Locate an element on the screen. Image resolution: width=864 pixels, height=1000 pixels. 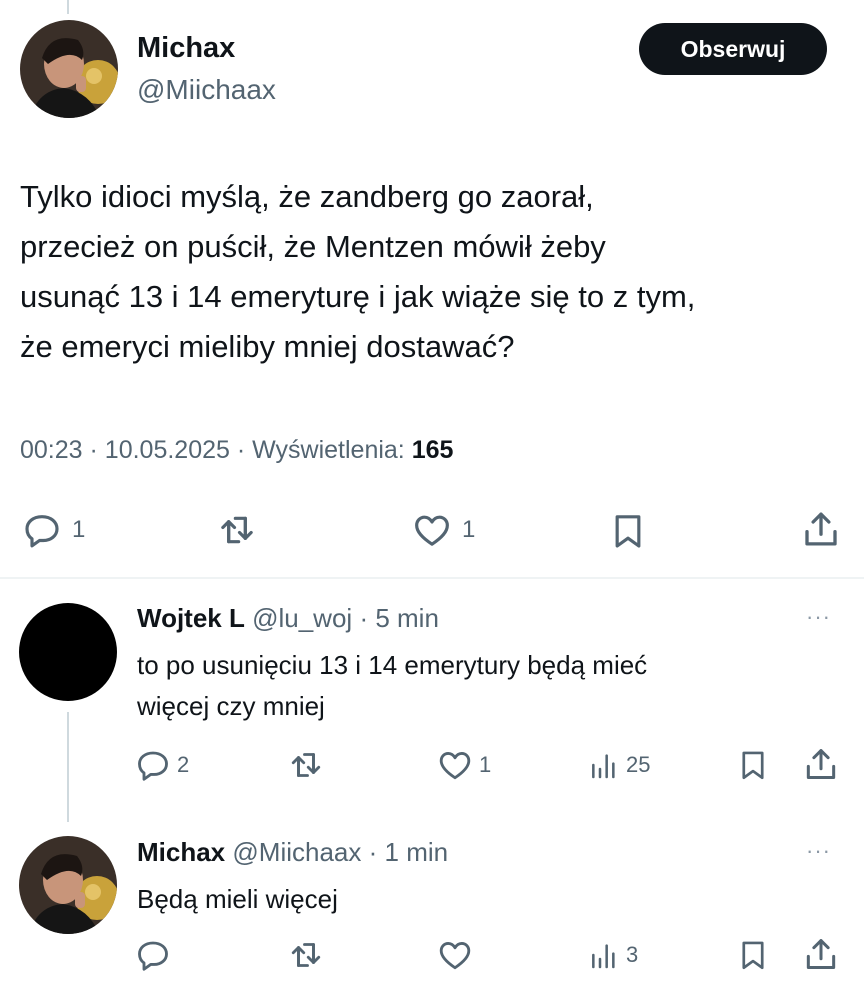
views-button: 3 is located at coordinates (613, 955).